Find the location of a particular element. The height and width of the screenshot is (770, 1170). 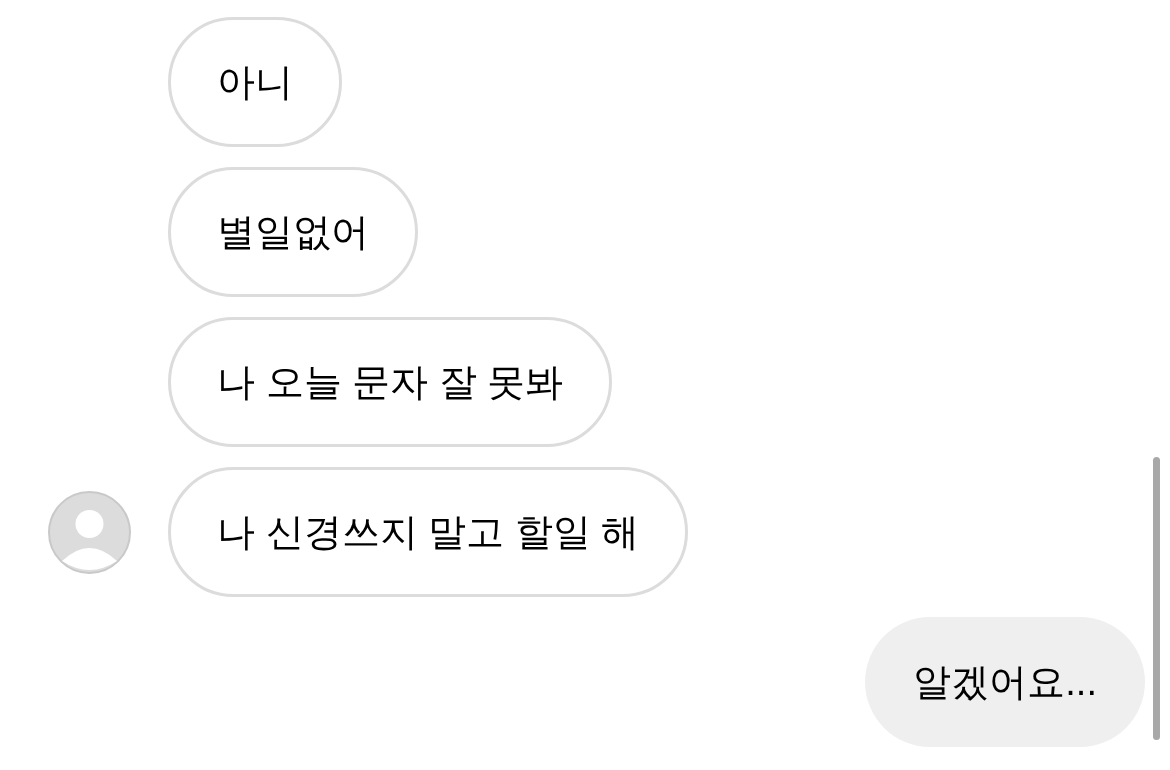

avatar-icon is located at coordinates (89, 532).